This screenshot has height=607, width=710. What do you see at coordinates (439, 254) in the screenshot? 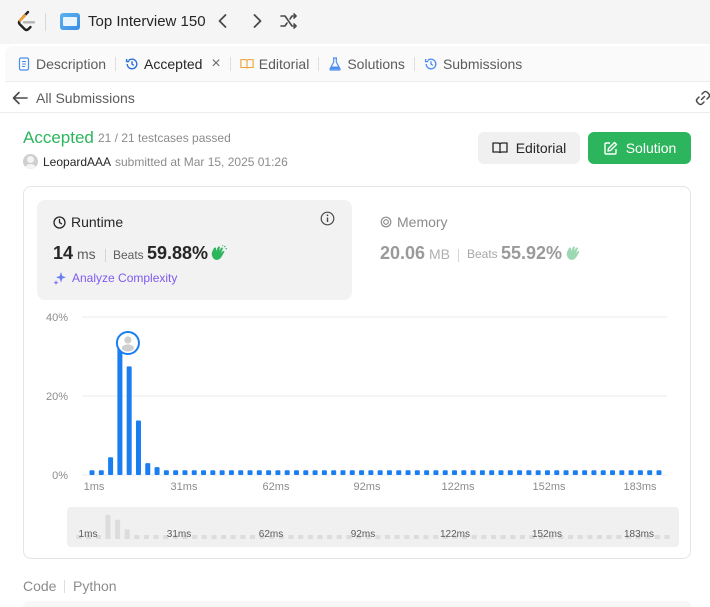
I see `memory-unit: MB` at bounding box center [439, 254].